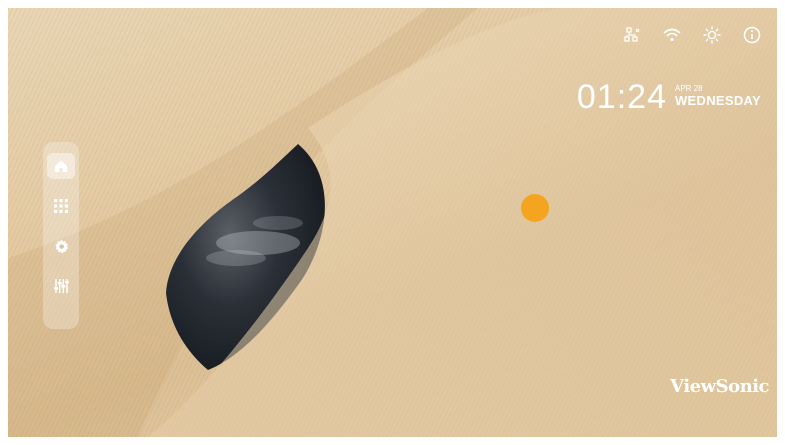 This screenshot has height=445, width=785. What do you see at coordinates (669, 97) in the screenshot?
I see `clock-widget: 01:24 APR 28 WEDNESDAY` at bounding box center [669, 97].